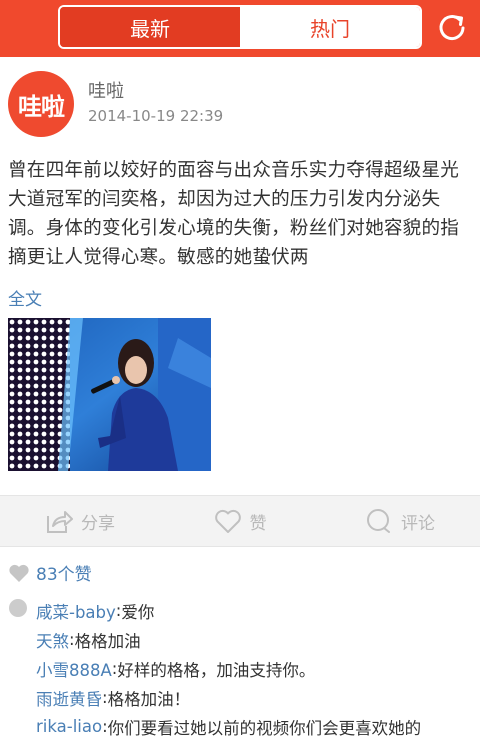  Describe the element at coordinates (418, 523) in the screenshot. I see `comment-label: 评论` at that location.